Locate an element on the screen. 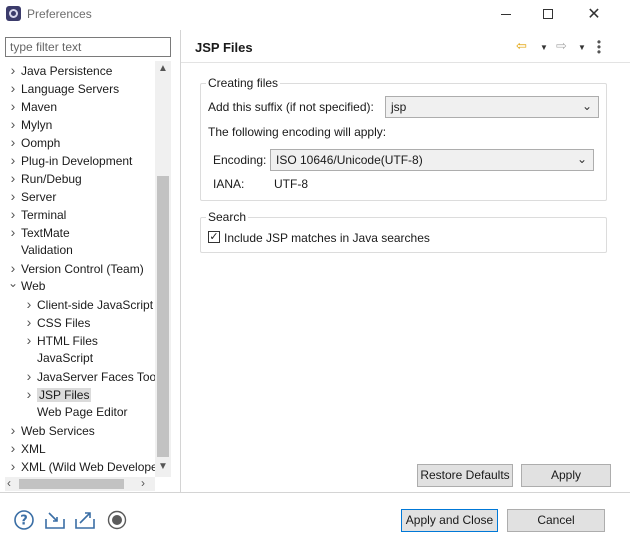 This screenshot has height=546, width=630. tree-item: Mylyn is located at coordinates (29, 124).